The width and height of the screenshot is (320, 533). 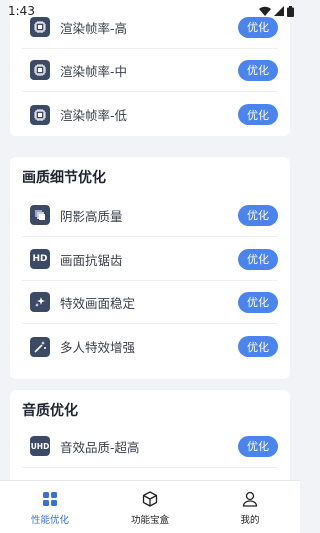 What do you see at coordinates (98, 347) in the screenshot?
I see `item-label: 多人特效增强` at bounding box center [98, 347].